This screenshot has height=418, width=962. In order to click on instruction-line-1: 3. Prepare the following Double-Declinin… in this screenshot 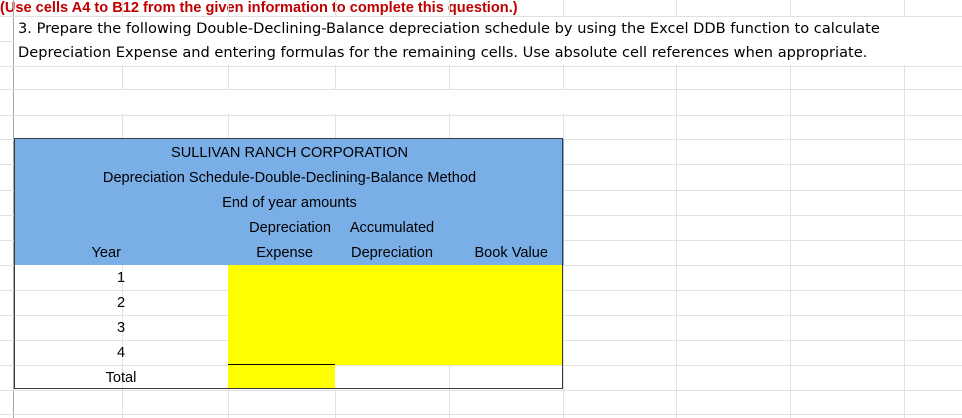, I will do `click(449, 28)`.